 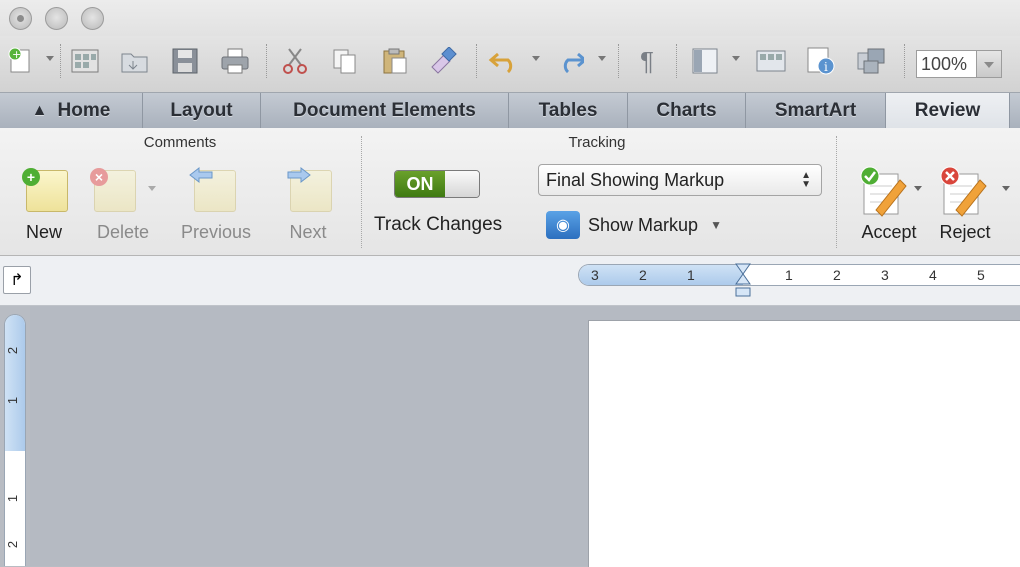 What do you see at coordinates (965, 232) in the screenshot?
I see `reject-label: Reject` at bounding box center [965, 232].